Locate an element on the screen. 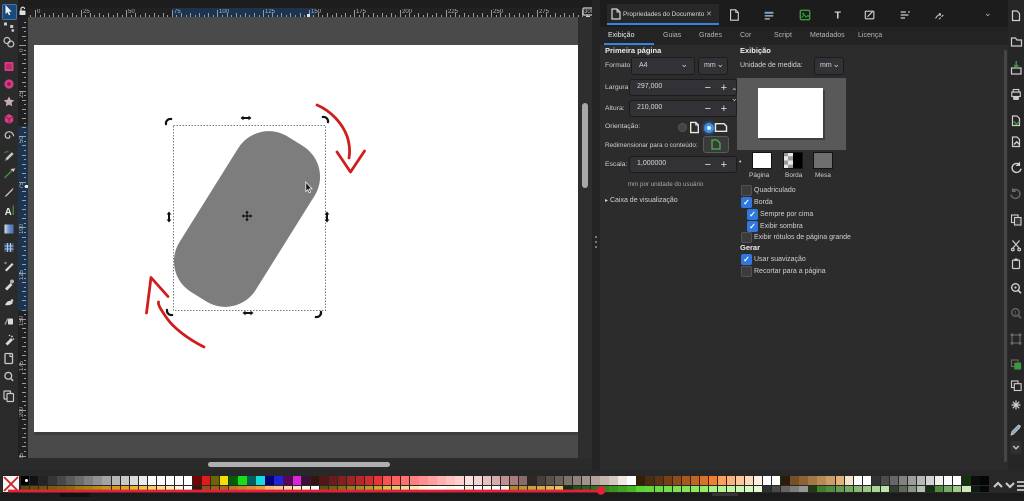 The width and height of the screenshot is (1024, 501). svg-text: A is located at coordinates (8, 212).